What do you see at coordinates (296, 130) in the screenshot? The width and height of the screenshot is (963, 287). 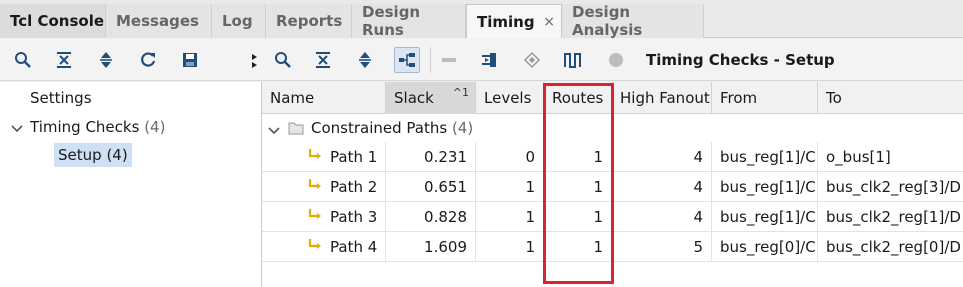 I see `folder-icon` at bounding box center [296, 130].